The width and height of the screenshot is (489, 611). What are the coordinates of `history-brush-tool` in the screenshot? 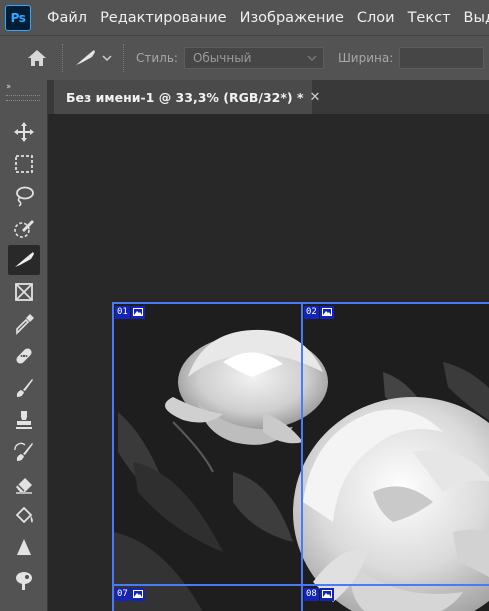 It's located at (24, 452).